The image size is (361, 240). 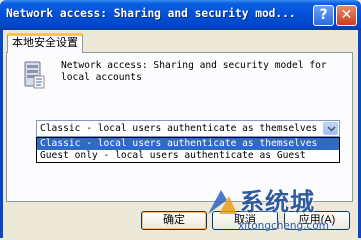 I want to click on ok-button: 确定, so click(x=174, y=220).